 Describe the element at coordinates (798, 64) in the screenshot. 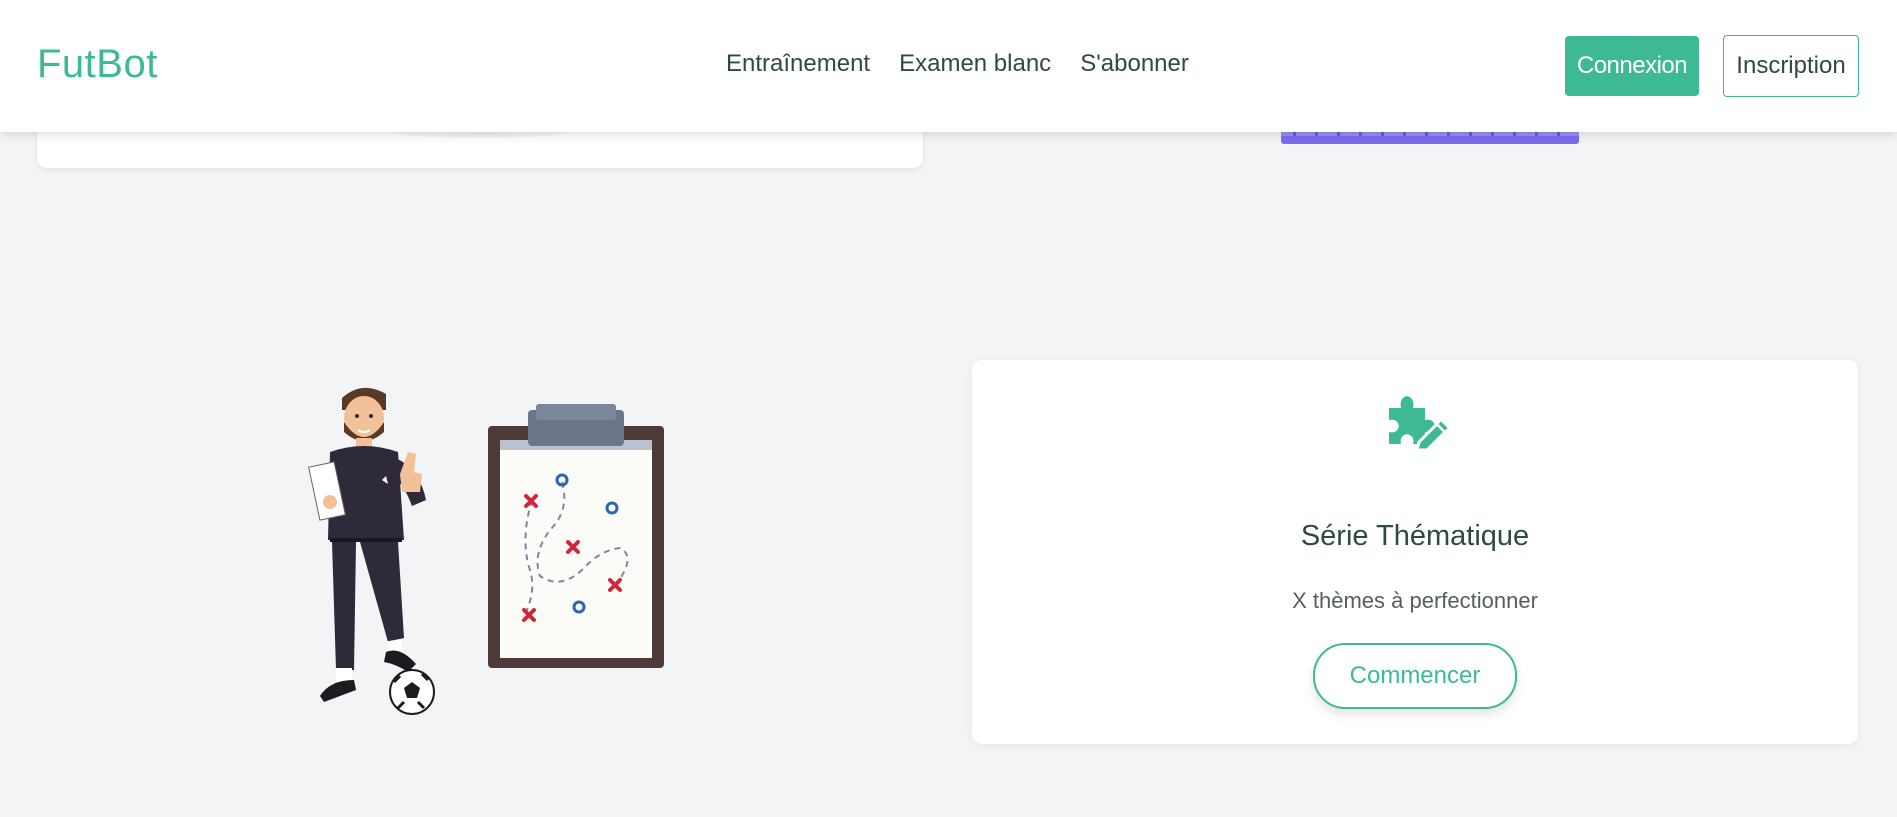

I see `nav-entrainement: Entraînement` at that location.